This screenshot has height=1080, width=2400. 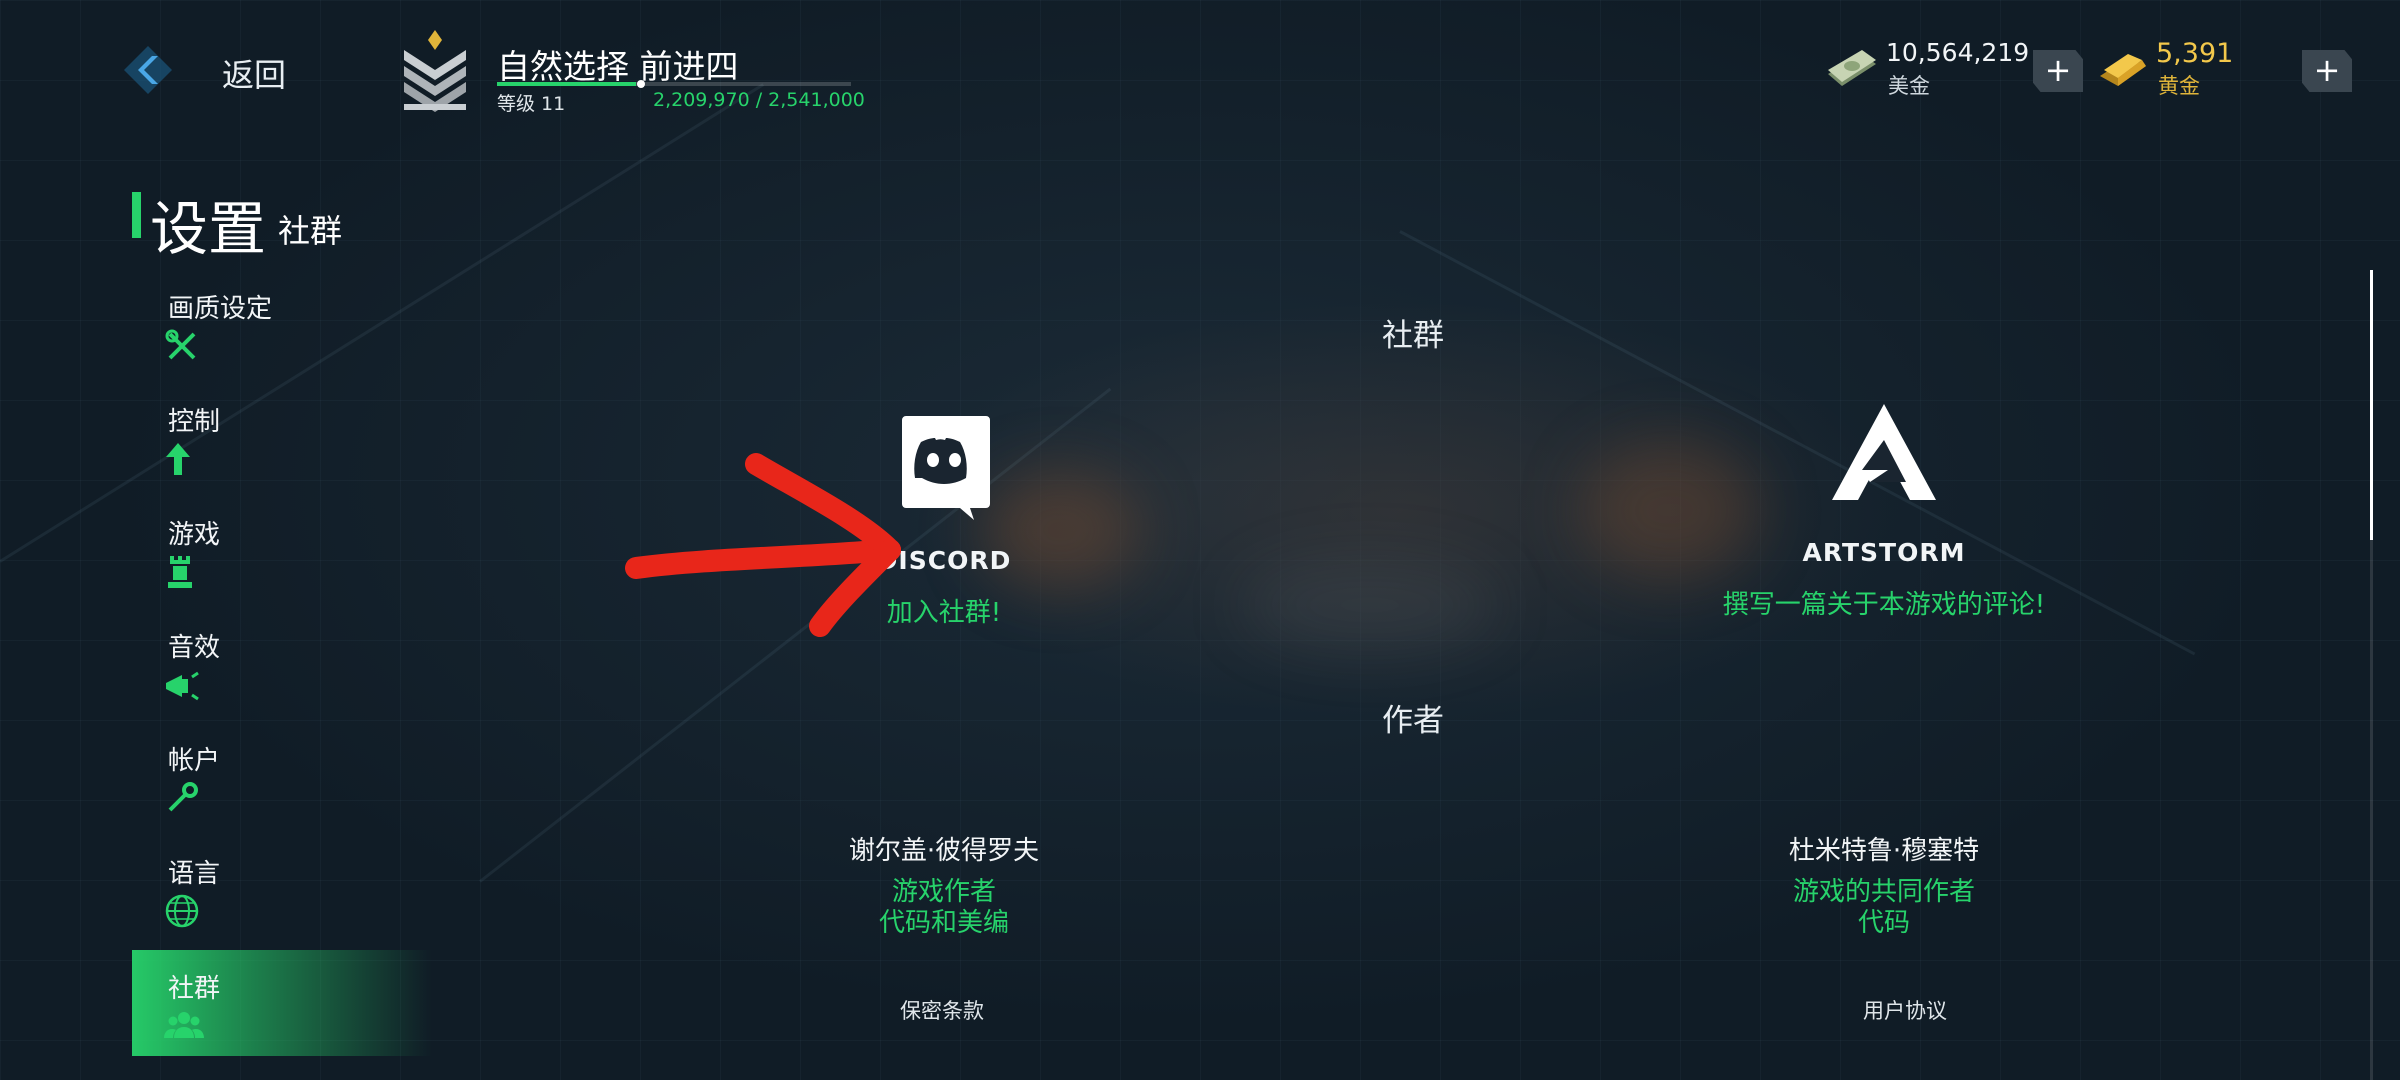 I want to click on globe-icon, so click(x=184, y=911).